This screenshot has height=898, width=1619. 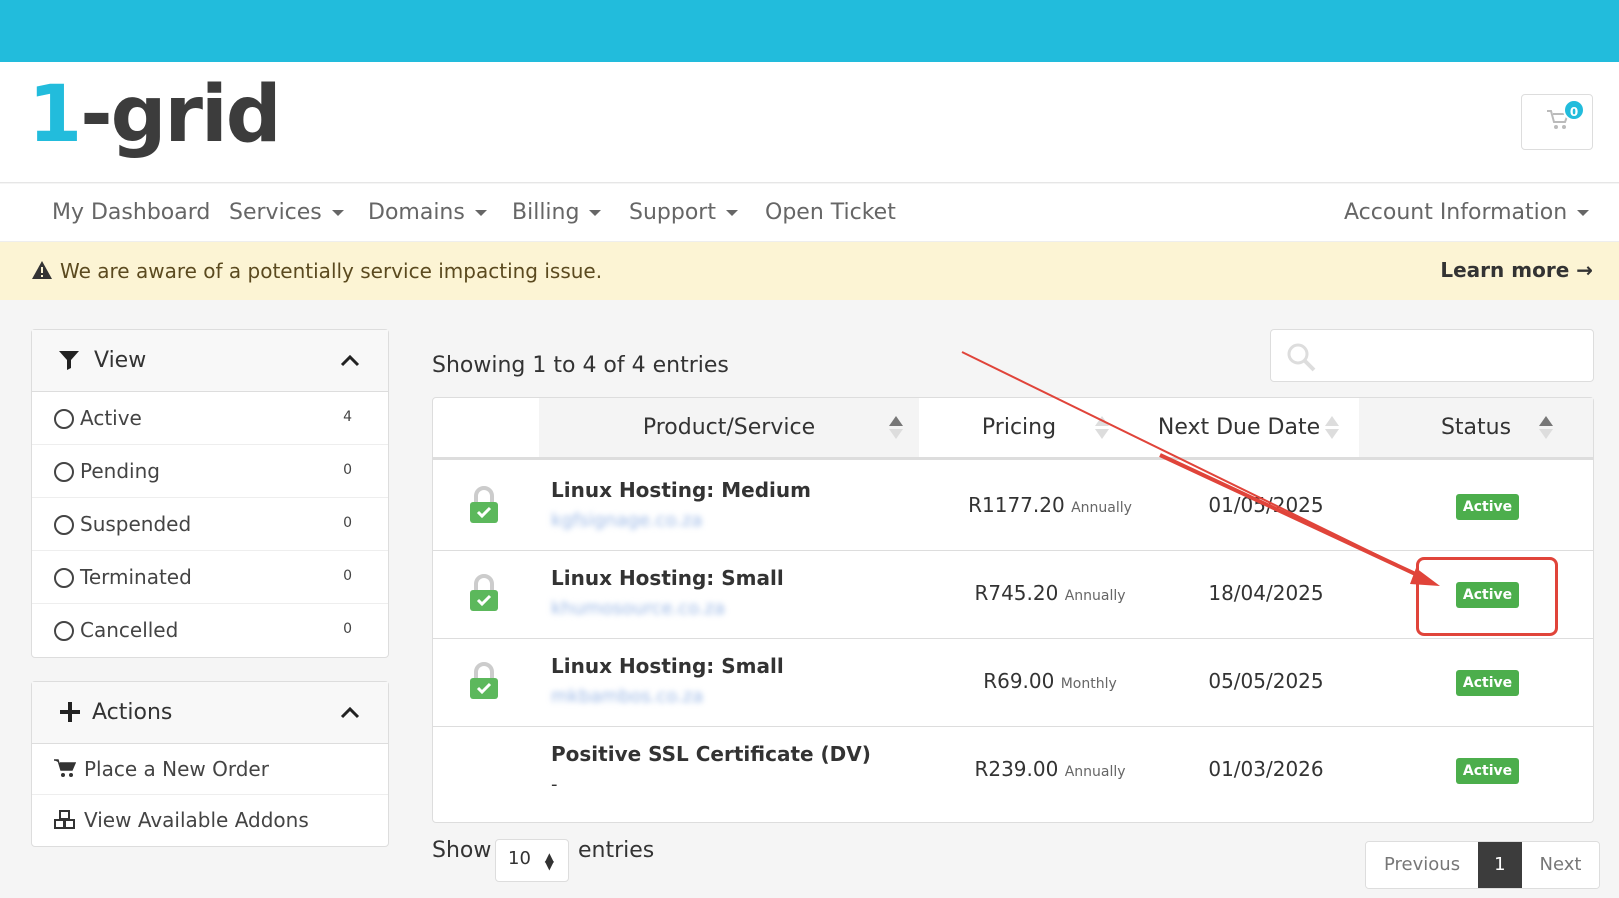 What do you see at coordinates (120, 360) in the screenshot?
I see `view-panel-title: View` at bounding box center [120, 360].